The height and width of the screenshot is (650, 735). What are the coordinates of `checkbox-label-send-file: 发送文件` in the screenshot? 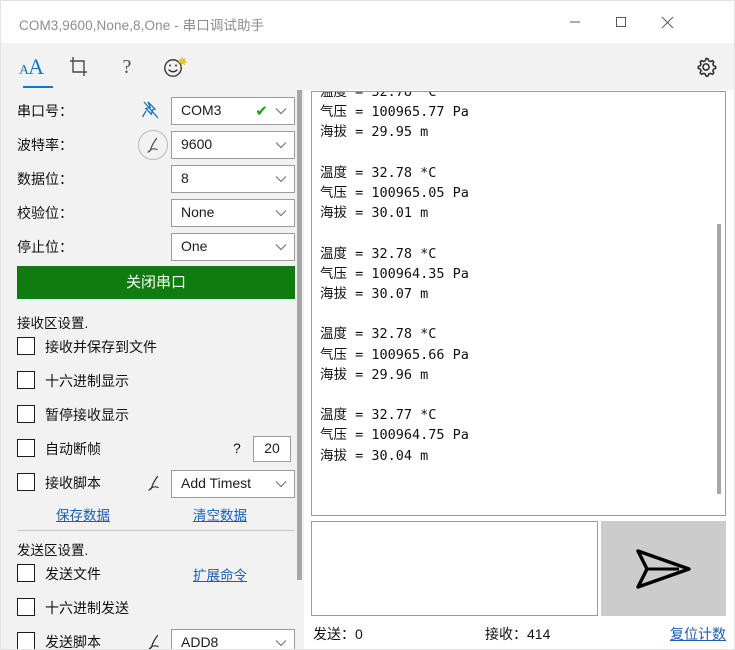 It's located at (73, 574).